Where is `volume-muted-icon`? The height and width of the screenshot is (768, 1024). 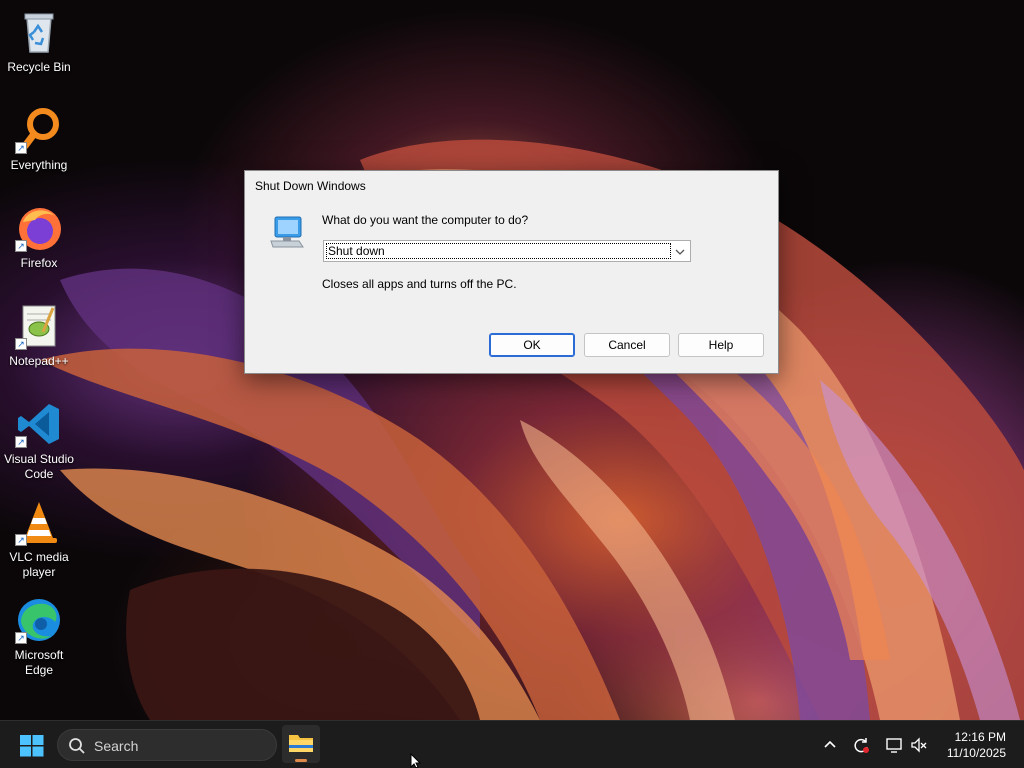 volume-muted-icon is located at coordinates (919, 745).